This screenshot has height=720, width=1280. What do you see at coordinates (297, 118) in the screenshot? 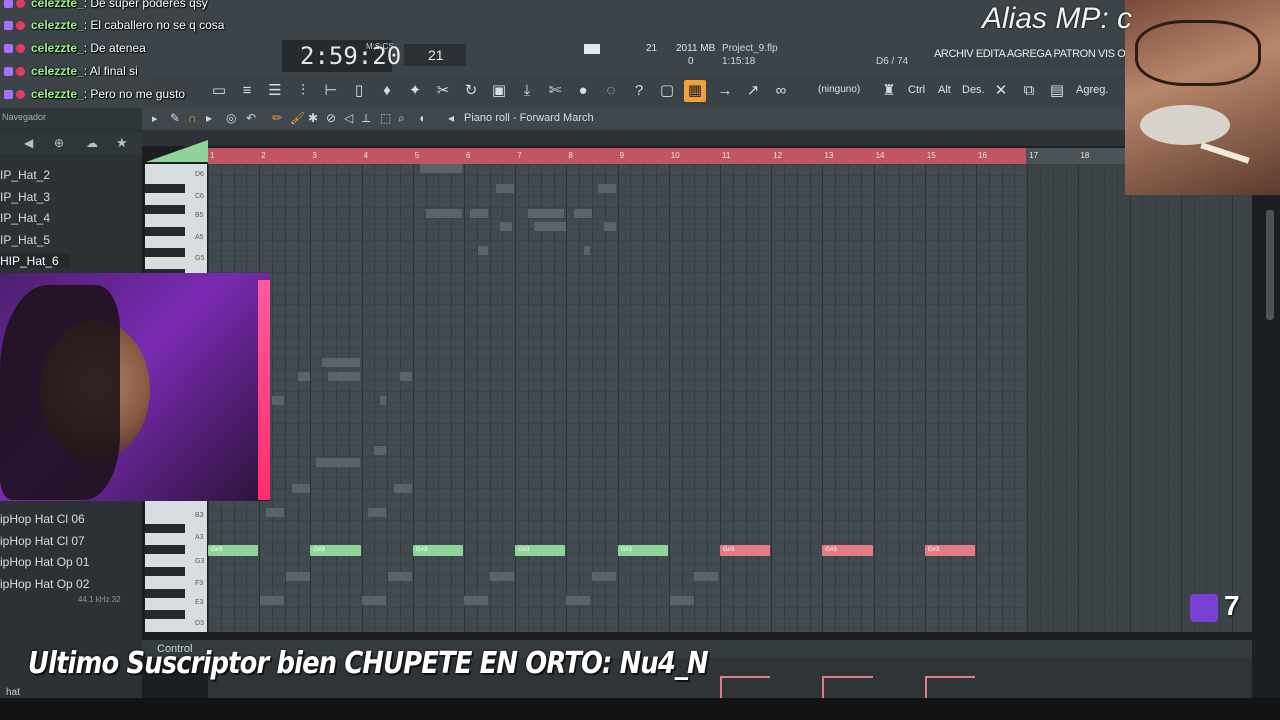
I see `brush-icon: 🖌` at bounding box center [297, 118].